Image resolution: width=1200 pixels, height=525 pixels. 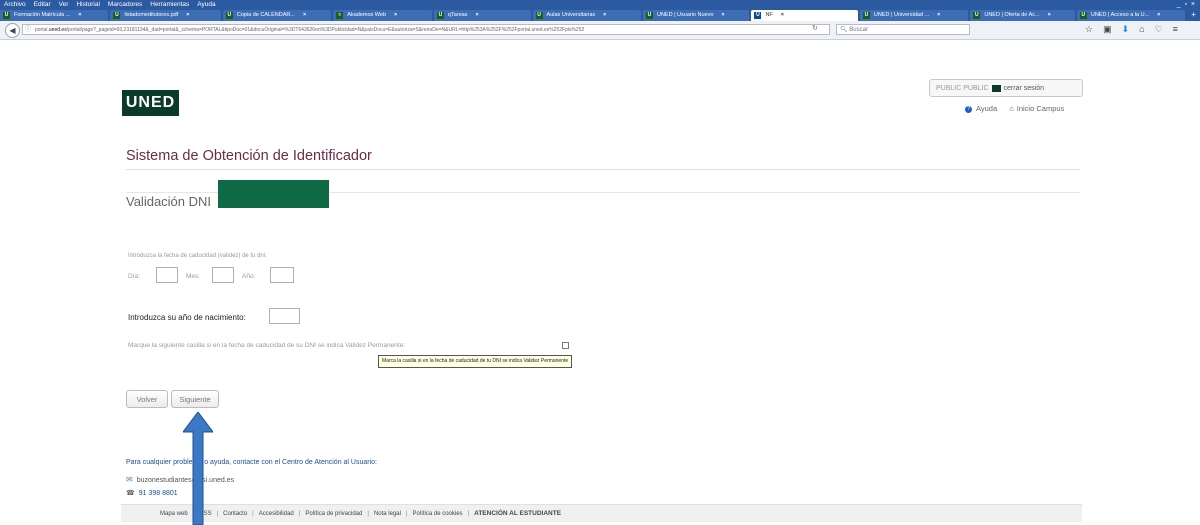 What do you see at coordinates (151, 15) in the screenshot?
I see `tab-label: listadomeditutores.pdf` at bounding box center [151, 15].